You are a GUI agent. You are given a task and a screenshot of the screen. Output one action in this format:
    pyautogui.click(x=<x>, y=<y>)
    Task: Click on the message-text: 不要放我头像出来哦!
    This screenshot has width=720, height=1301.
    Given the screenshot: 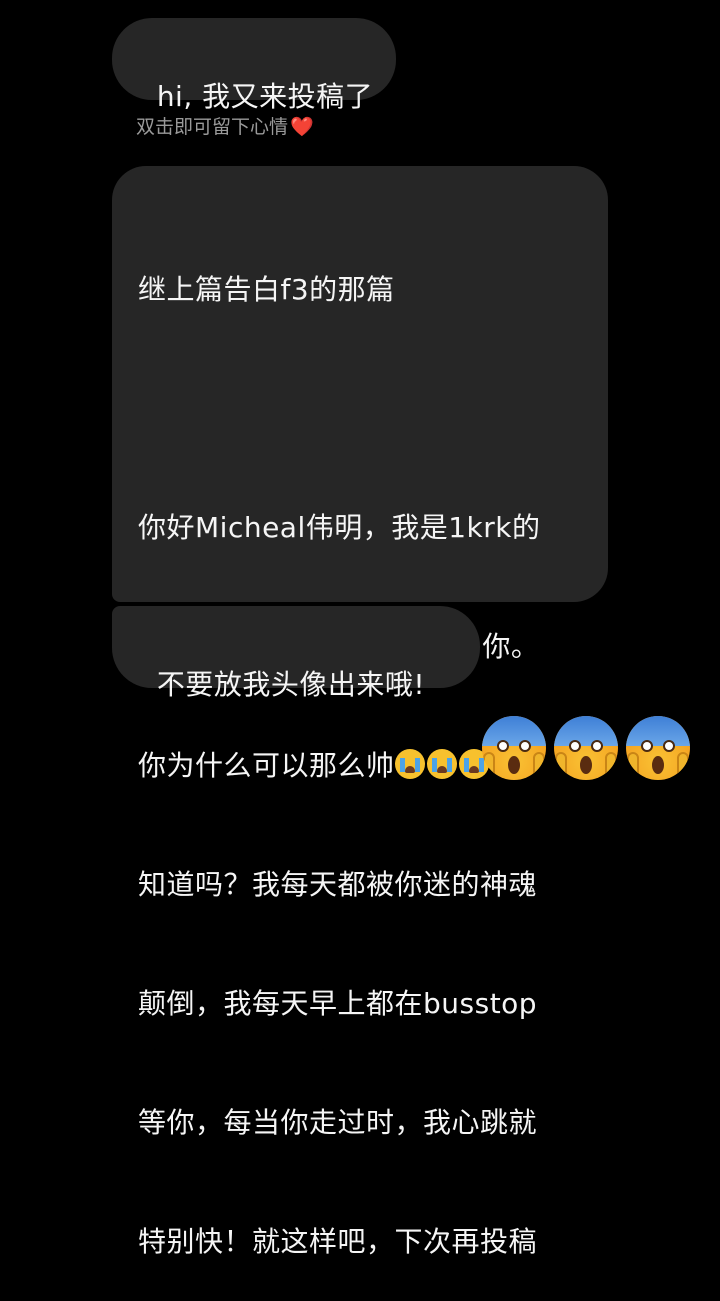 What is the action you would take?
    pyautogui.click(x=291, y=684)
    